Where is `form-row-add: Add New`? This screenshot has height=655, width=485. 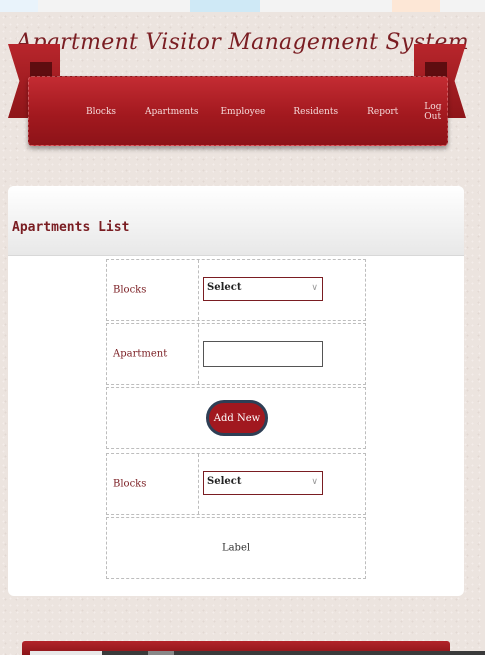 form-row-add: Add New is located at coordinates (236, 418).